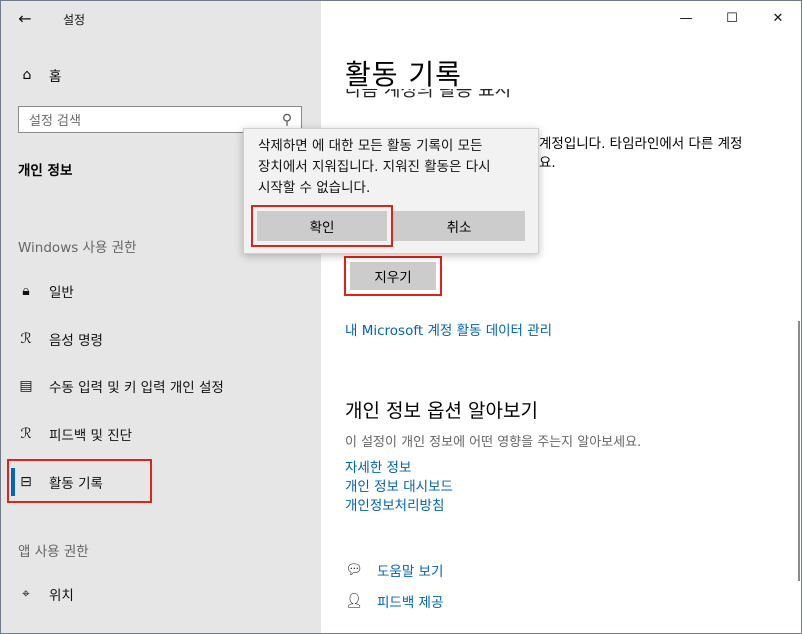  Describe the element at coordinates (61, 293) in the screenshot. I see `sidebar-item-label: 일반` at that location.